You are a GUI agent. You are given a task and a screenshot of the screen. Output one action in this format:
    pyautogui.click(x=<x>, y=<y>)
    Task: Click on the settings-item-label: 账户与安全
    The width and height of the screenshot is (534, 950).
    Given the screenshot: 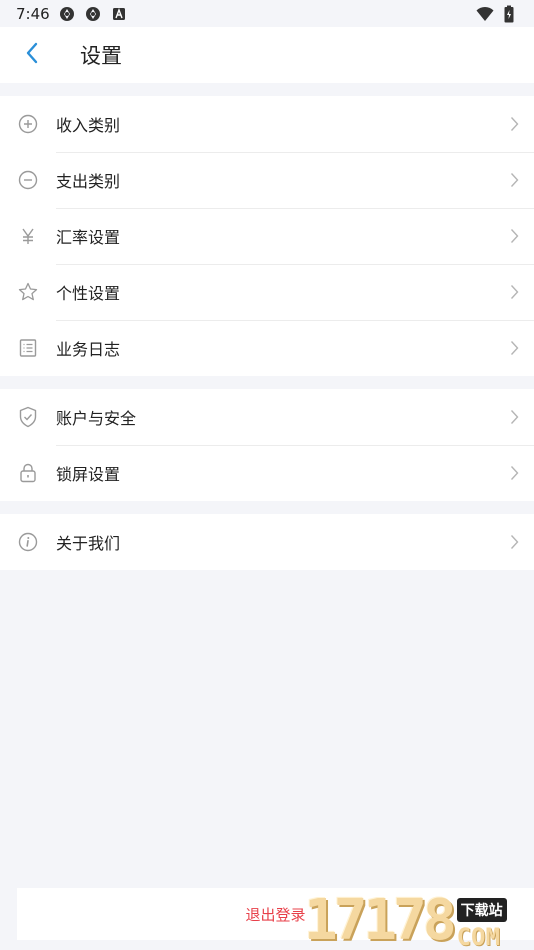 What is the action you would take?
    pyautogui.click(x=96, y=418)
    